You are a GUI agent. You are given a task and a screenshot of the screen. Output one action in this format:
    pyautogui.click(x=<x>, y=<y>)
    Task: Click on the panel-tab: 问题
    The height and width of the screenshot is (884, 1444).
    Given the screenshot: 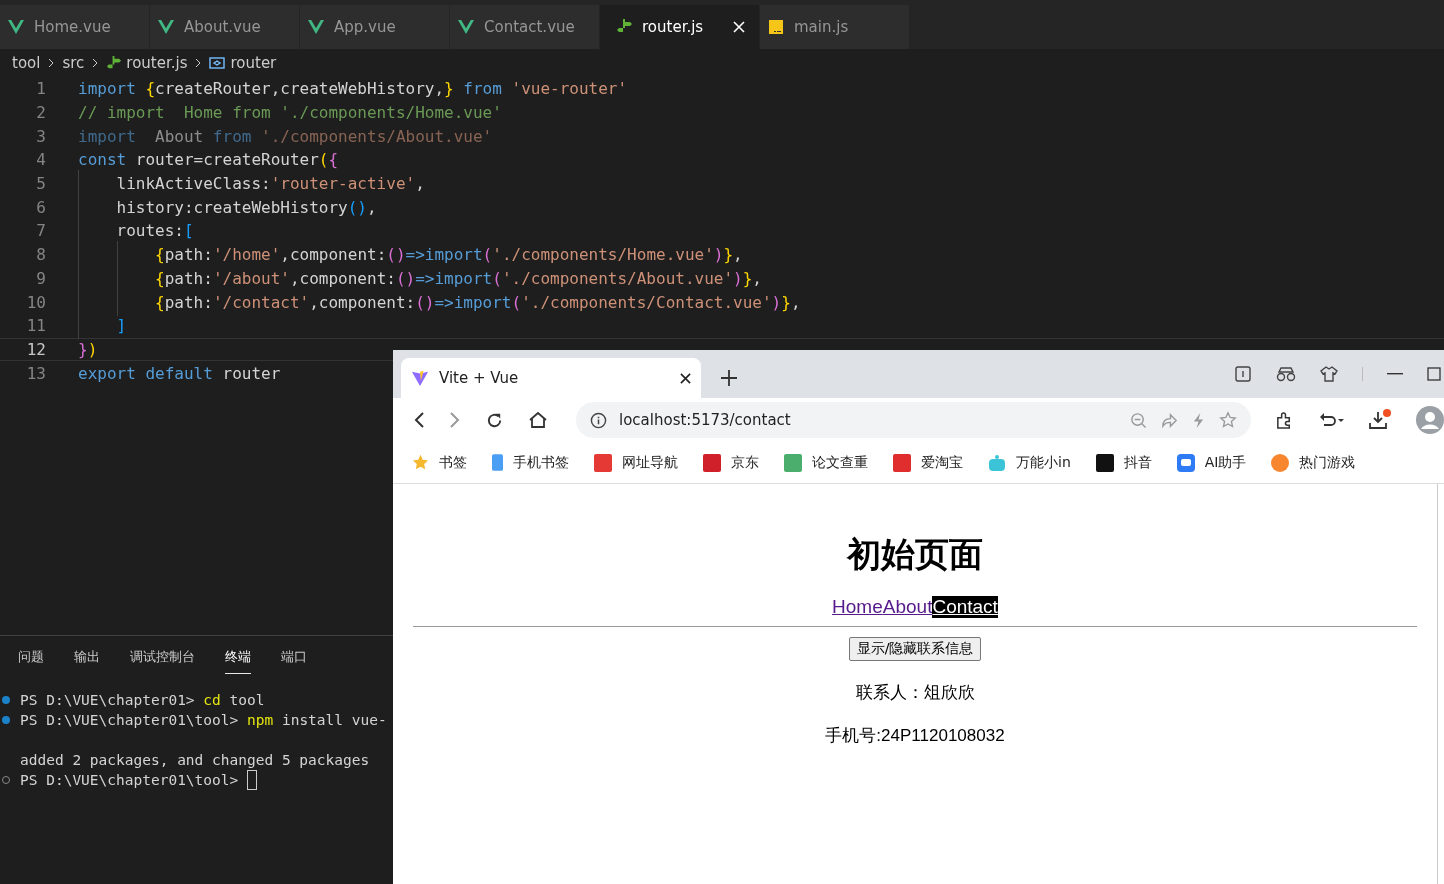 What is the action you would take?
    pyautogui.click(x=31, y=661)
    